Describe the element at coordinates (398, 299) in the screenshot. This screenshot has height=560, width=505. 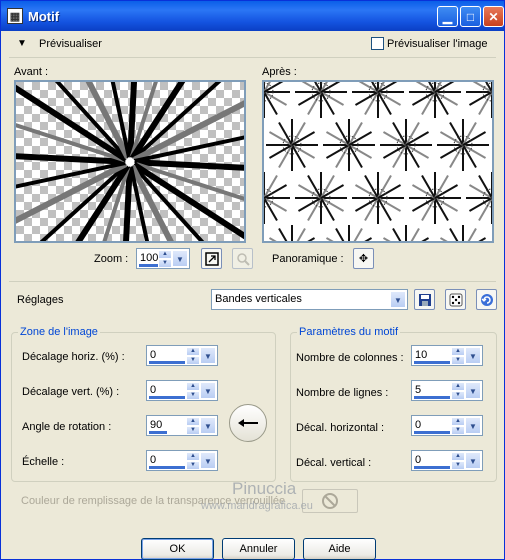
I see `chevron-down-icon: ▼` at that location.